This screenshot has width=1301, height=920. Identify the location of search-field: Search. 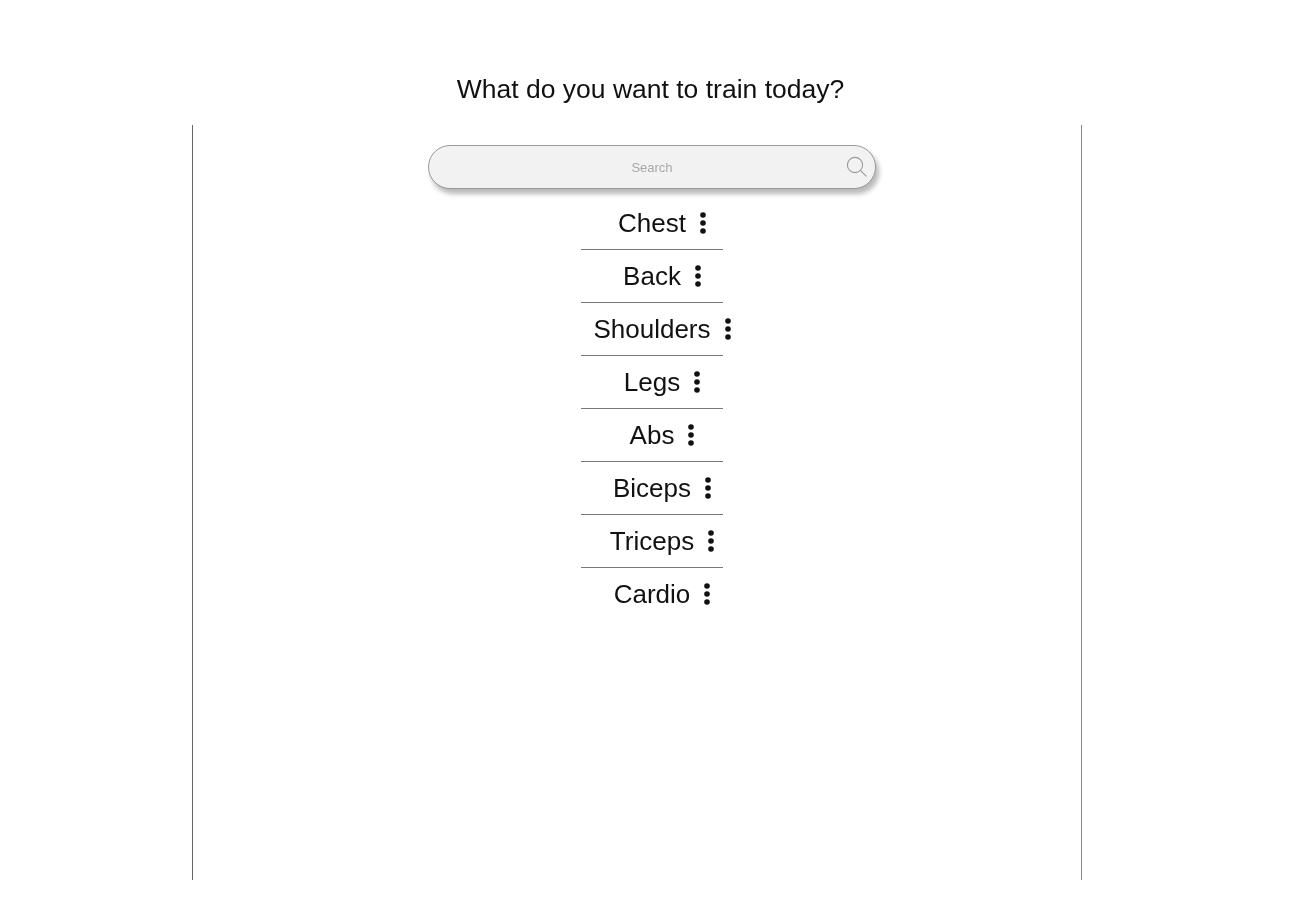
(652, 167).